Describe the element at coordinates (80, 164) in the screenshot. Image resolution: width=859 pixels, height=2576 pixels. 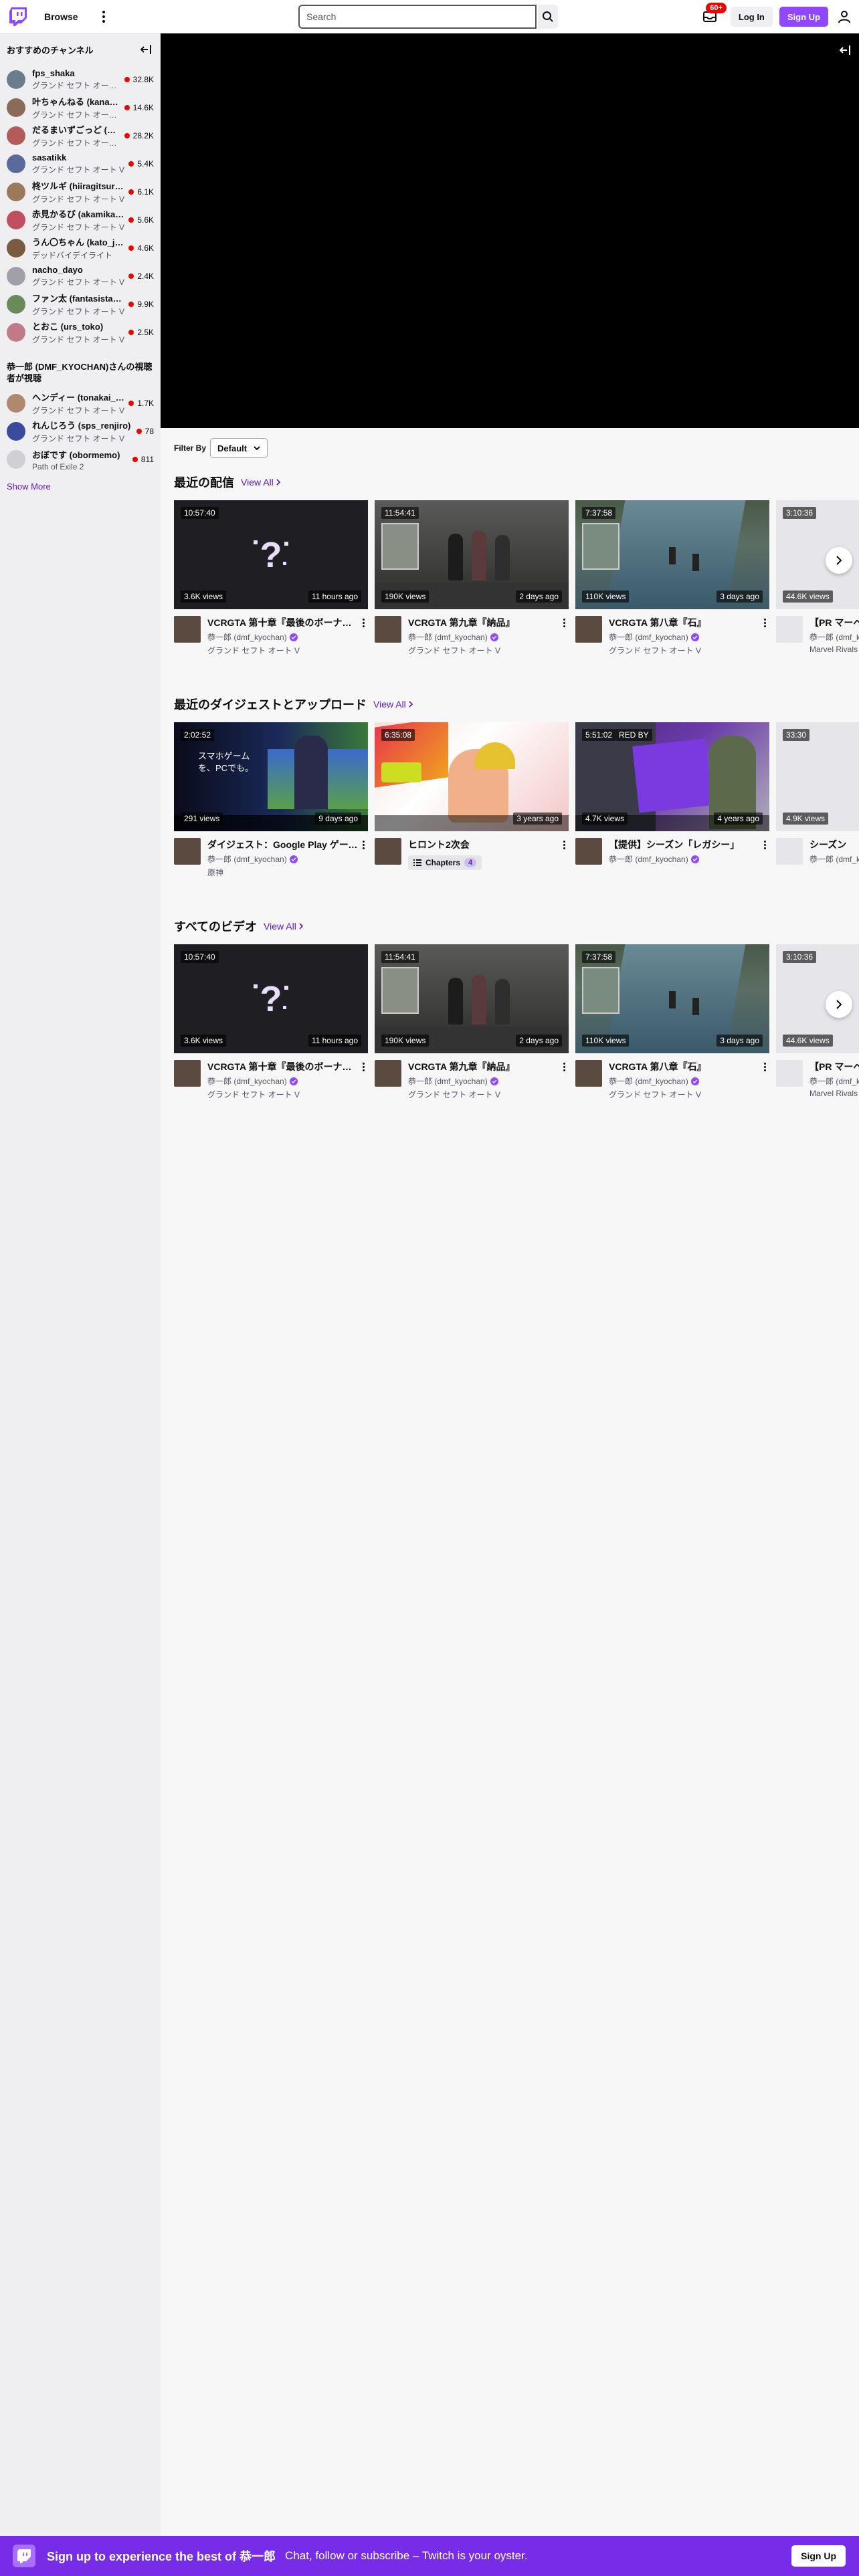
I see `sidebar-channel: sasatikk グランド セフト オート V 5.4K` at that location.